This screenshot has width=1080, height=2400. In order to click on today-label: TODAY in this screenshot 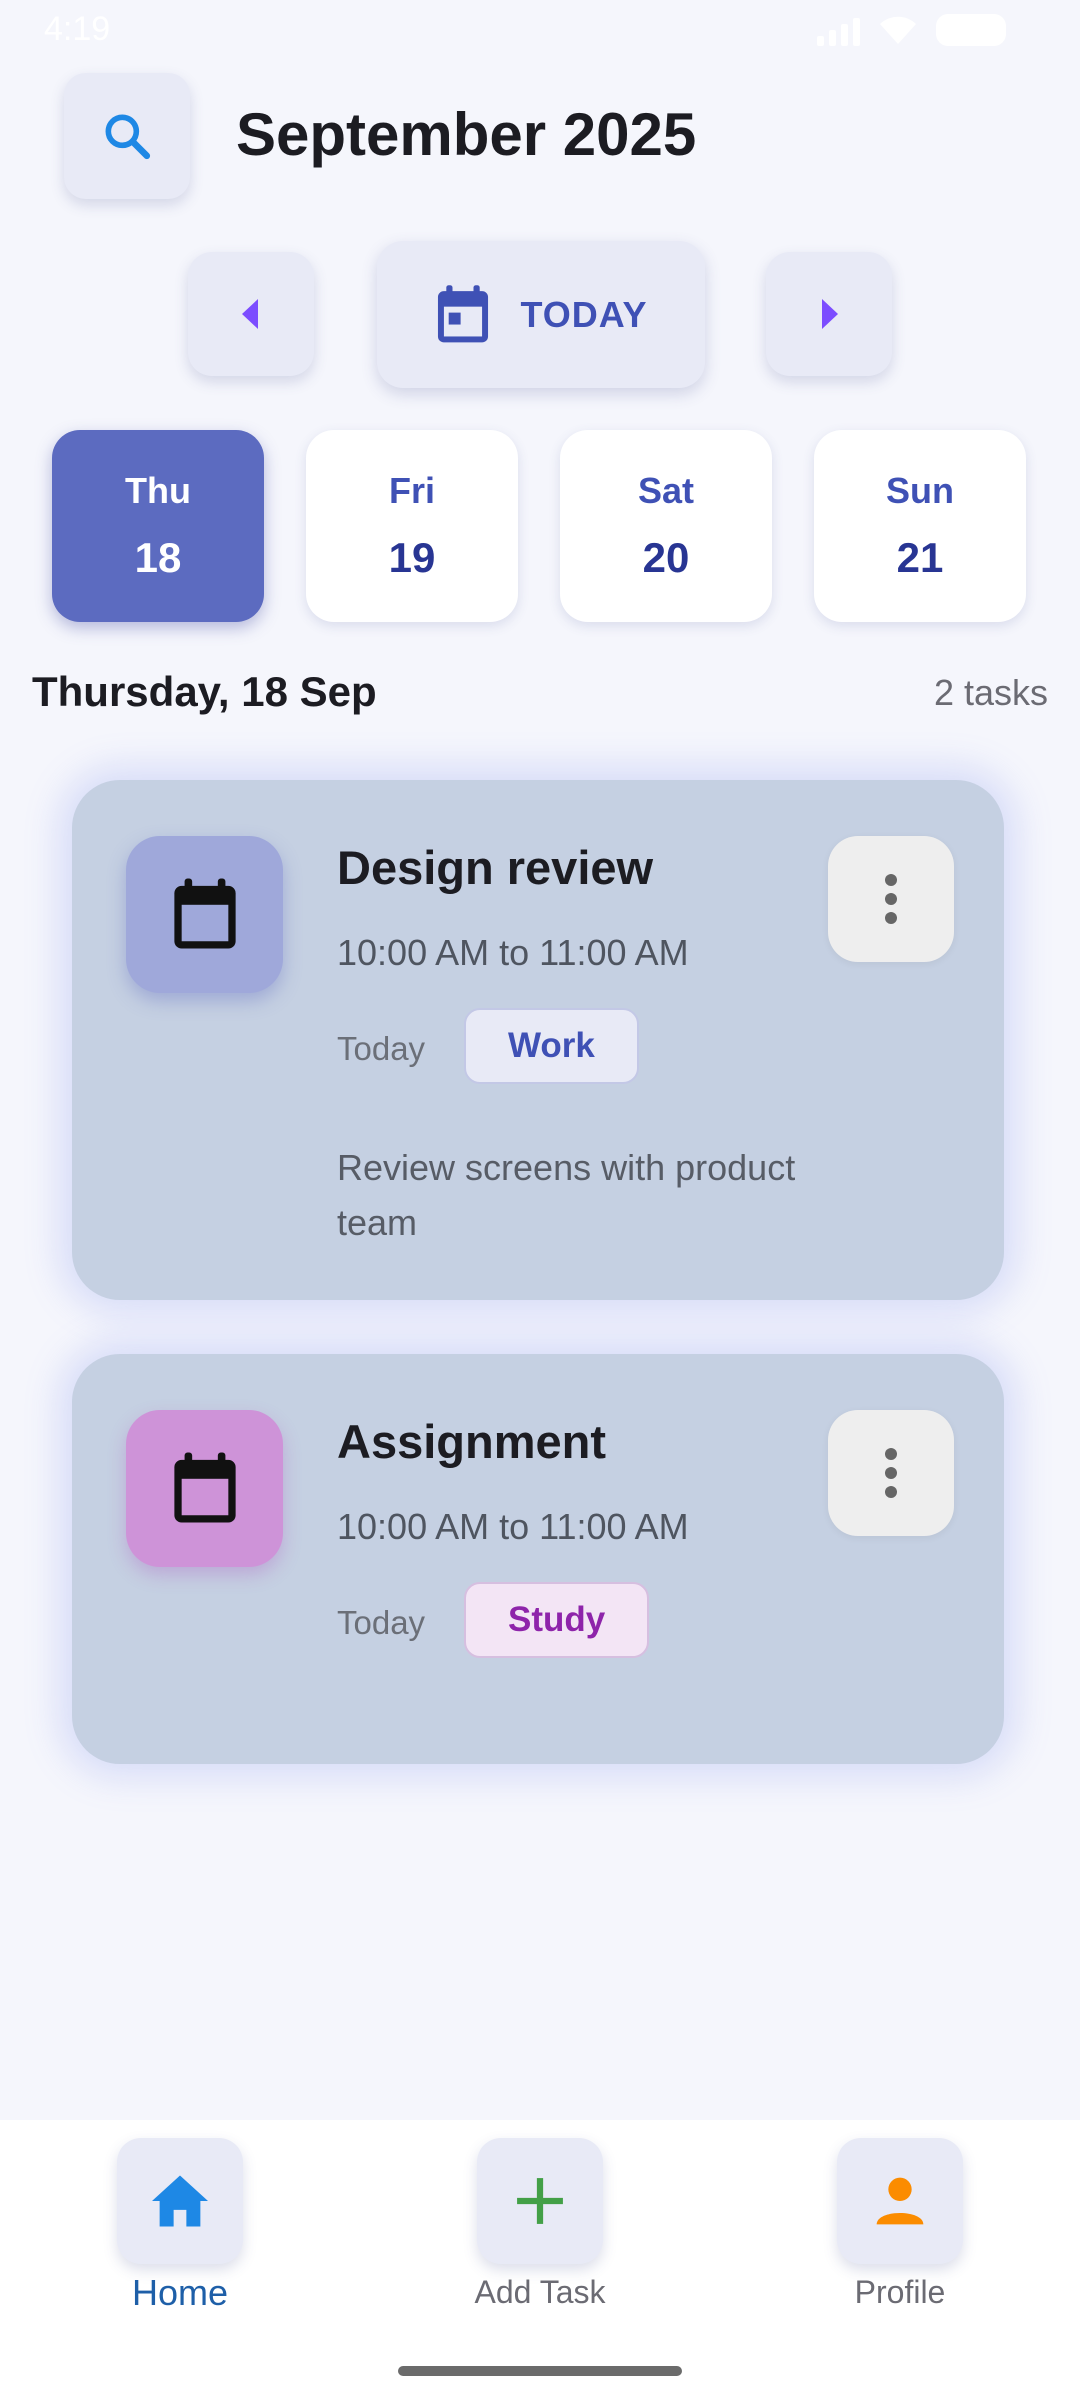, I will do `click(584, 314)`.